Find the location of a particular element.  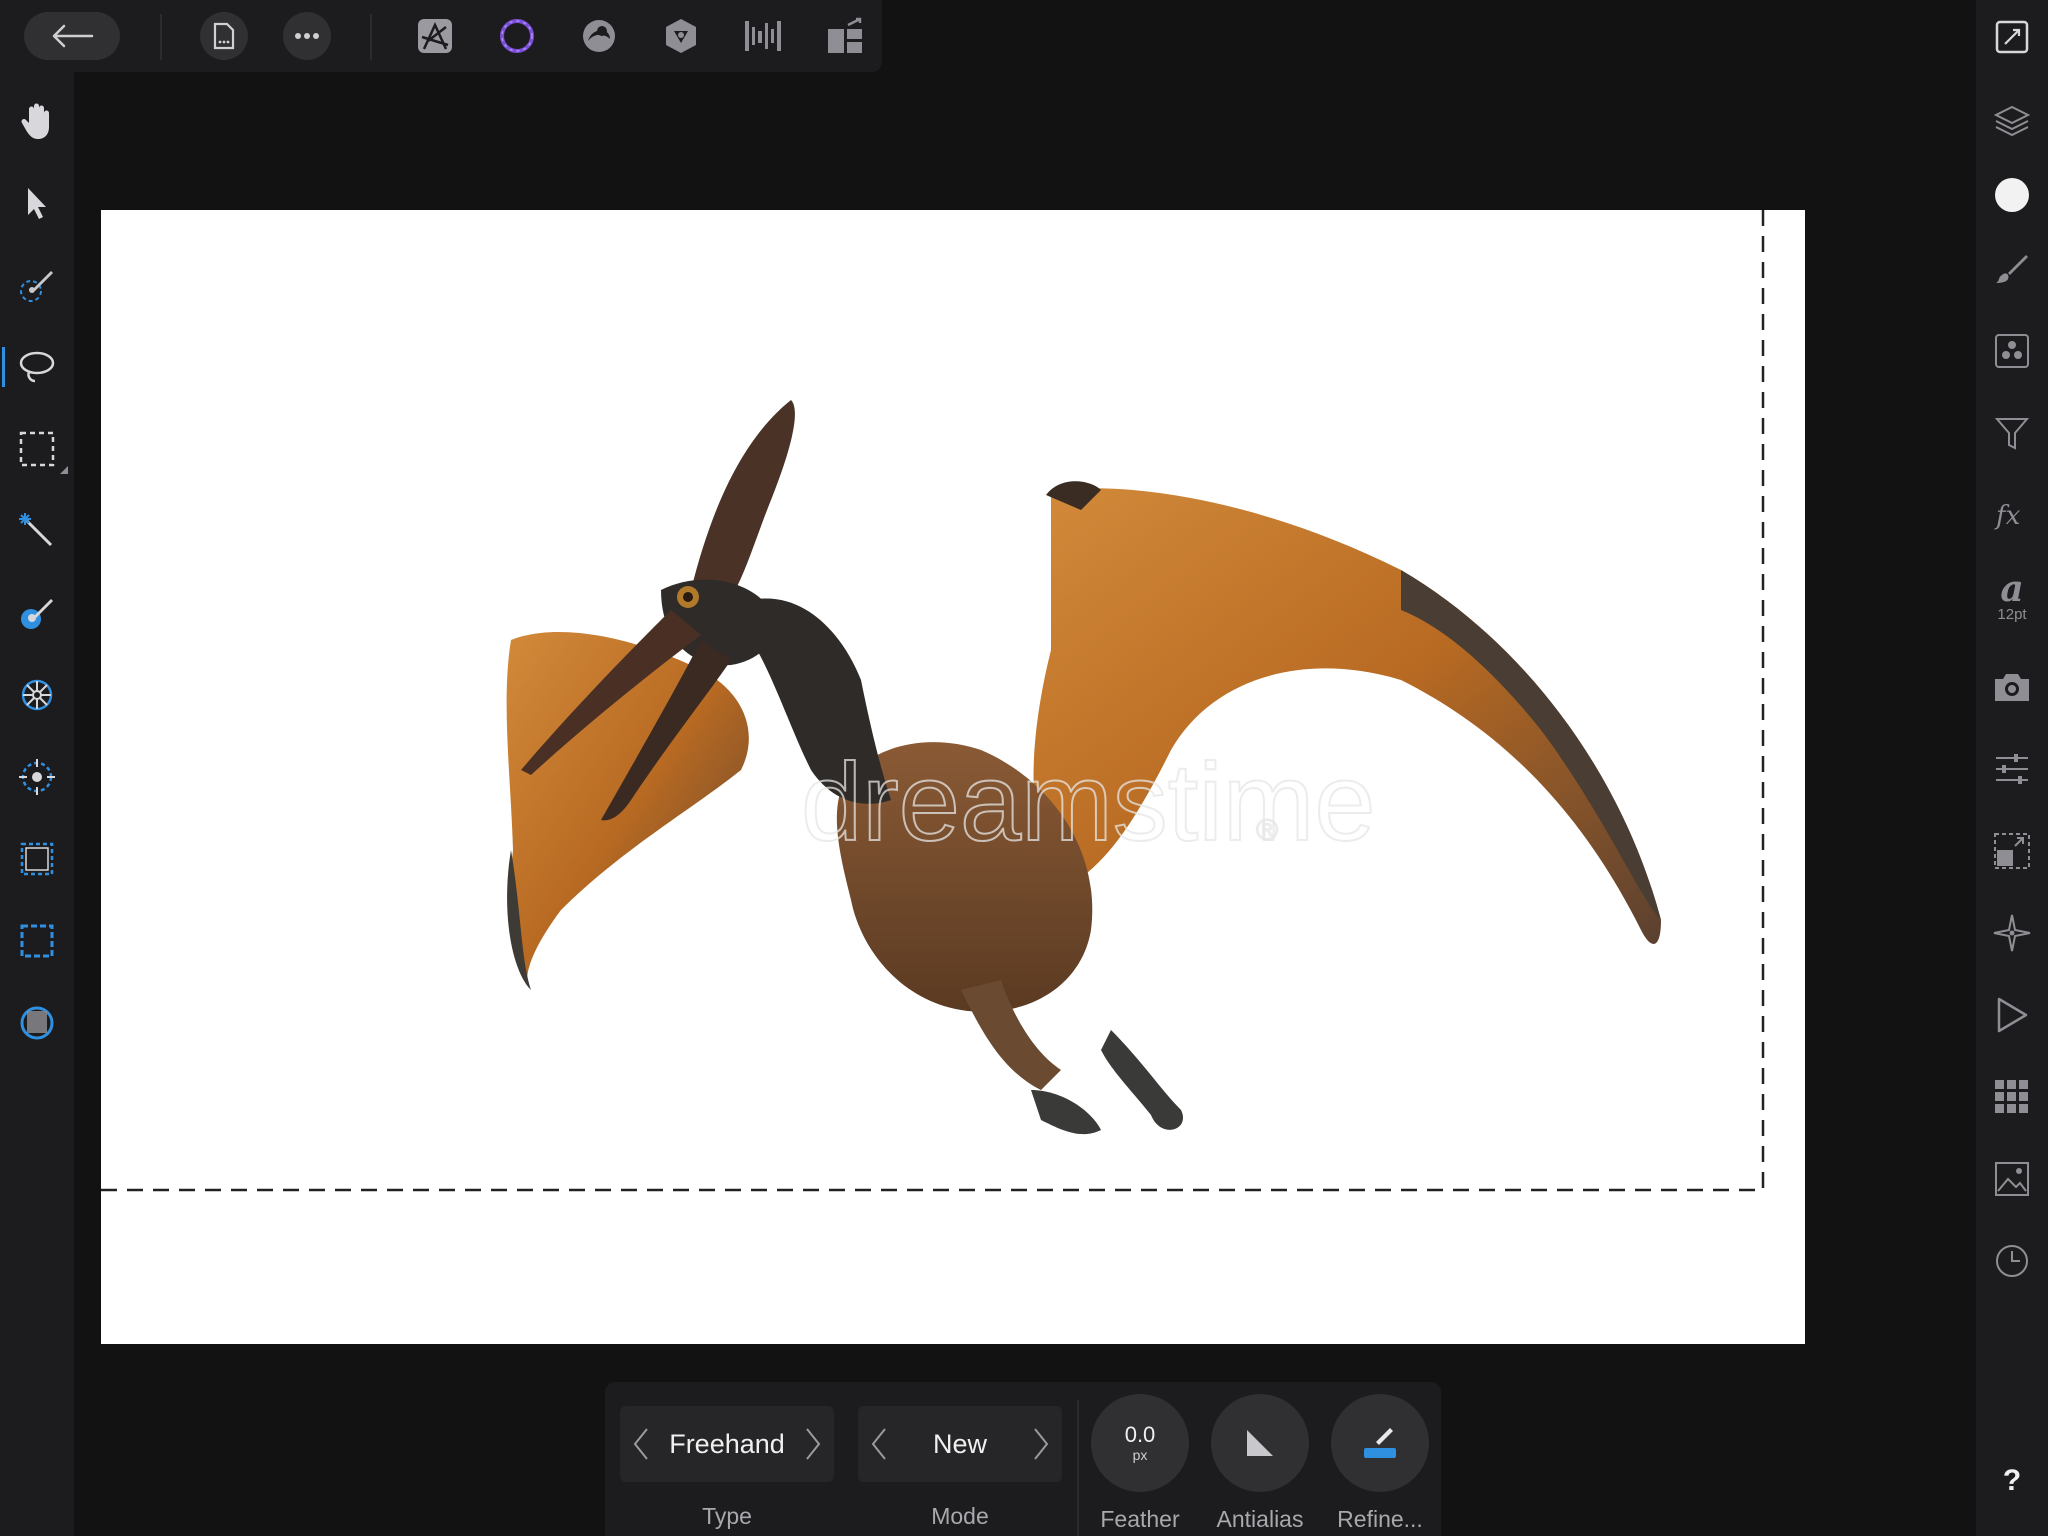

brush-icon is located at coordinates (2012, 269).